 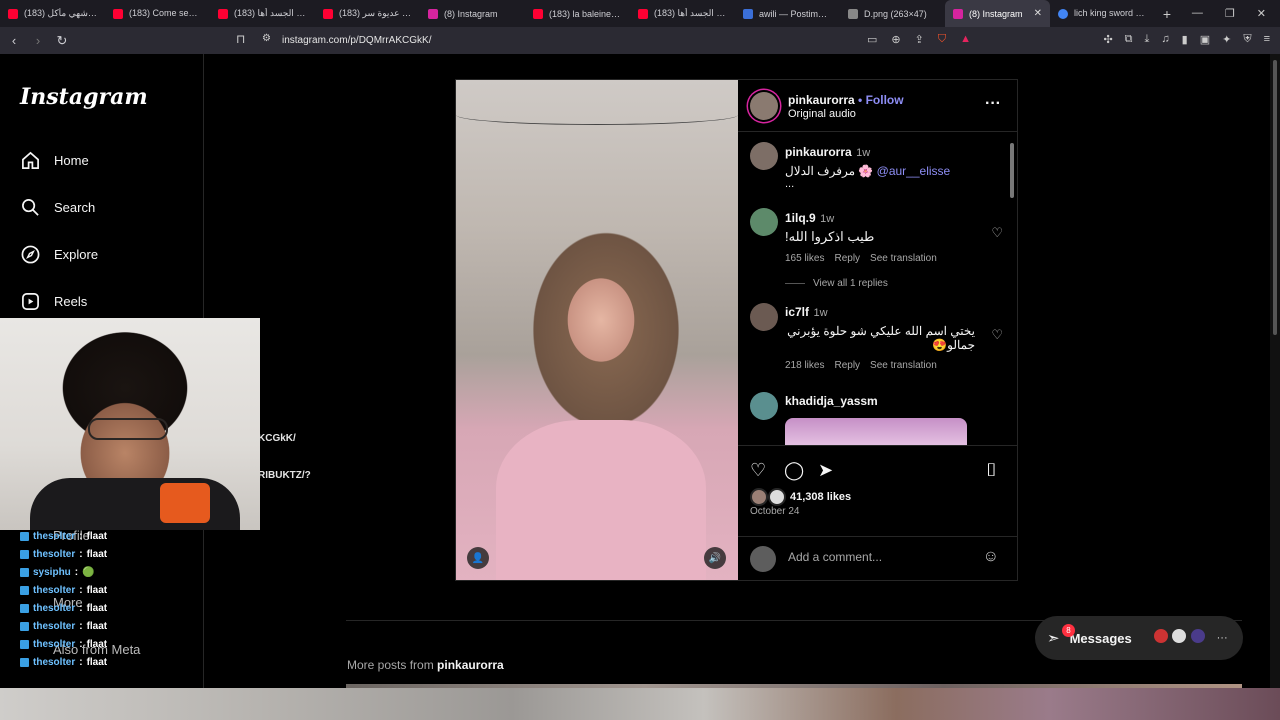 I want to click on browser-tab: (183) أشهي مأكل 🌟, so click(x=52, y=13).